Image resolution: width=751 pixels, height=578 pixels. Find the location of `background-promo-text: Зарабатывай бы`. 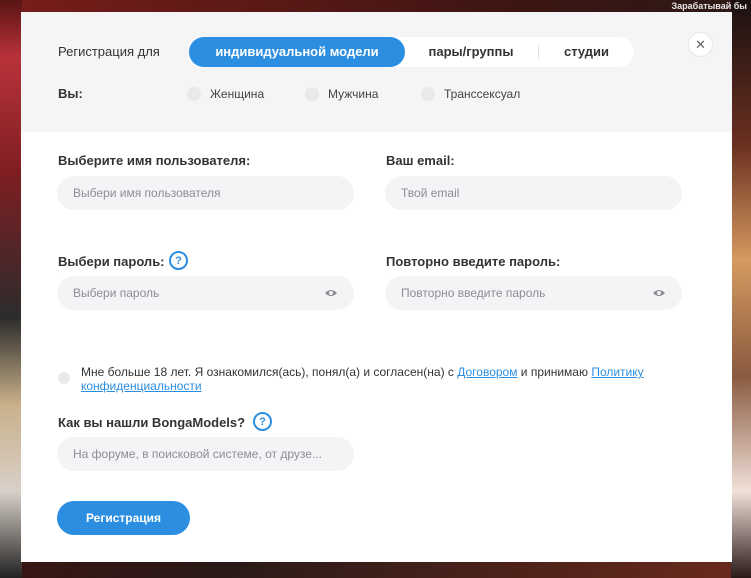

background-promo-text: Зарабатывай бы is located at coordinates (709, 6).